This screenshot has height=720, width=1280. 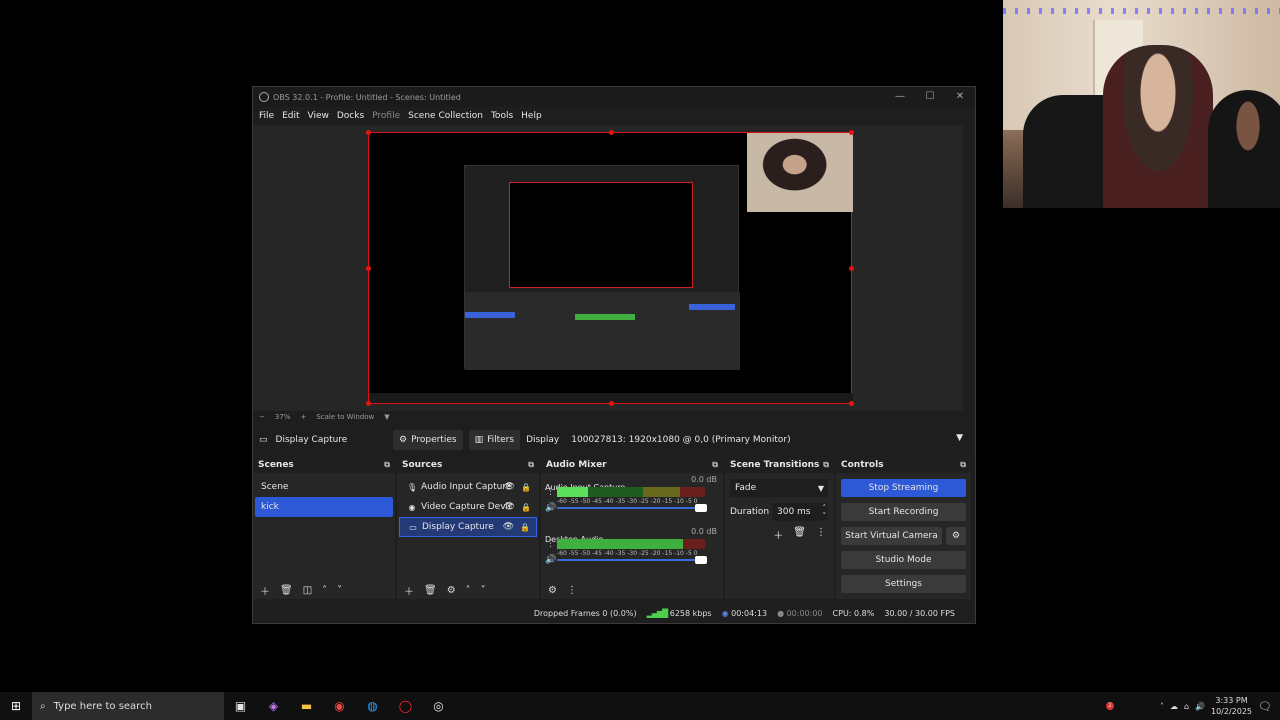 I want to click on menu-docks: Docks, so click(x=350, y=116).